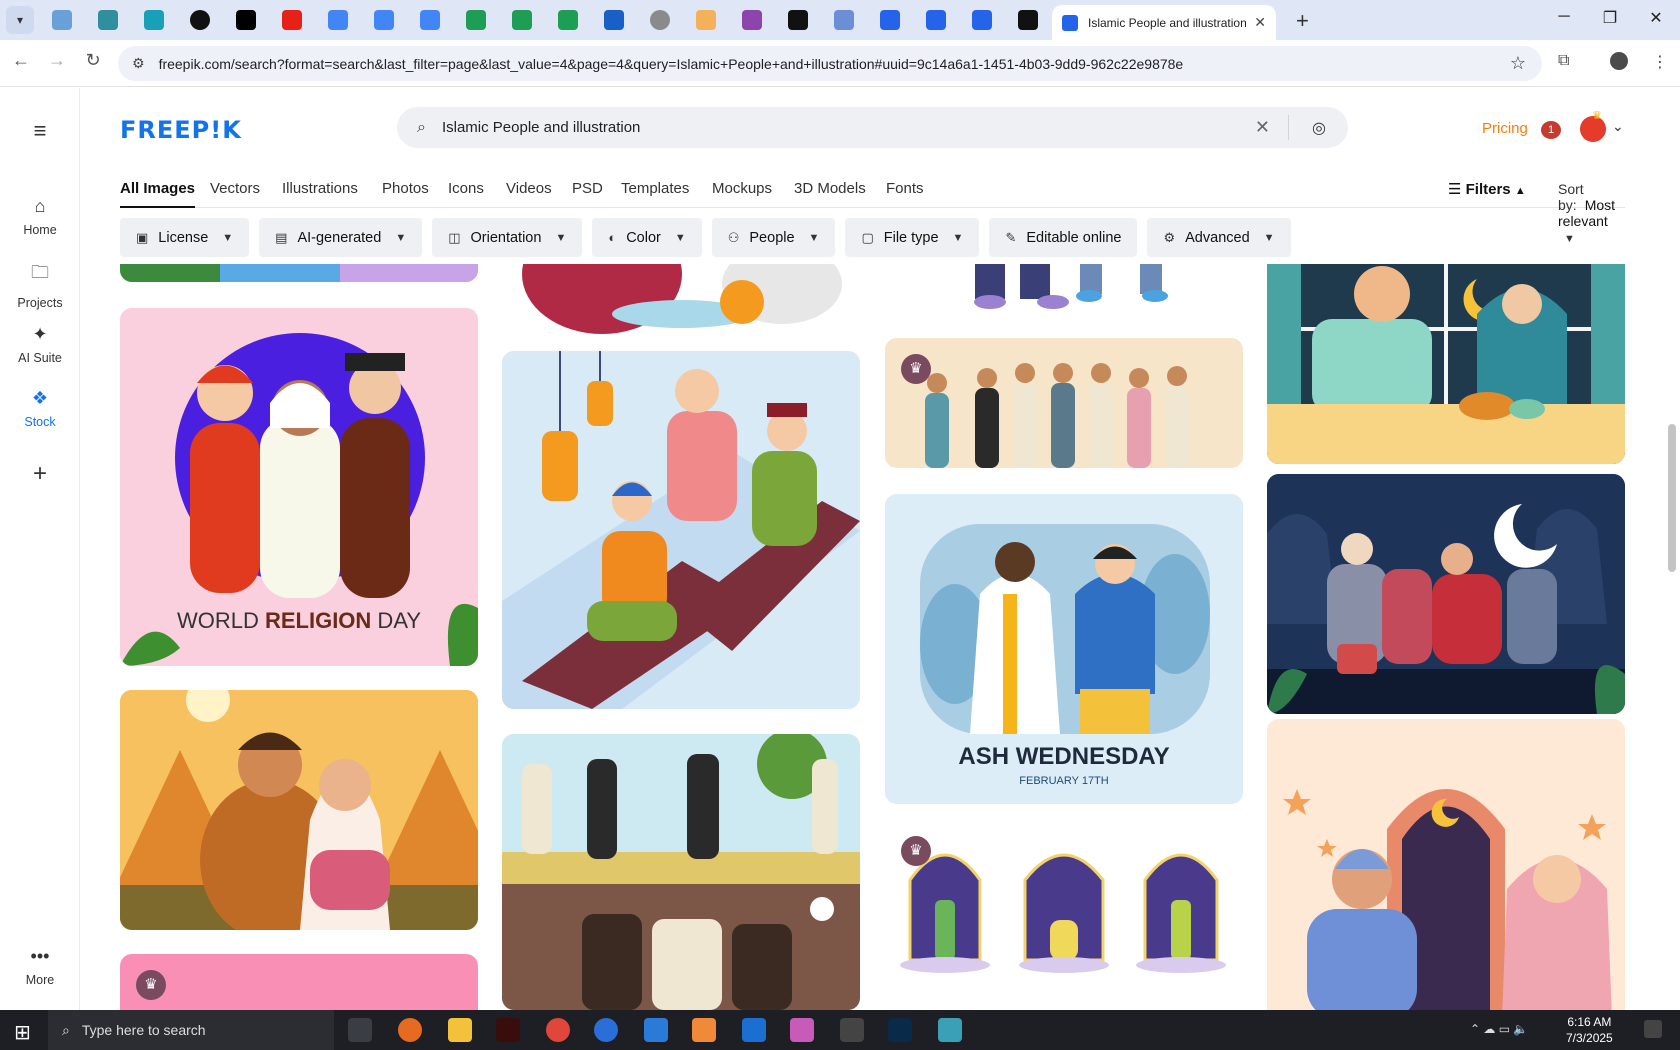 The width and height of the screenshot is (1680, 1050). I want to click on filter-people: ⚇ People ▼, so click(773, 237).